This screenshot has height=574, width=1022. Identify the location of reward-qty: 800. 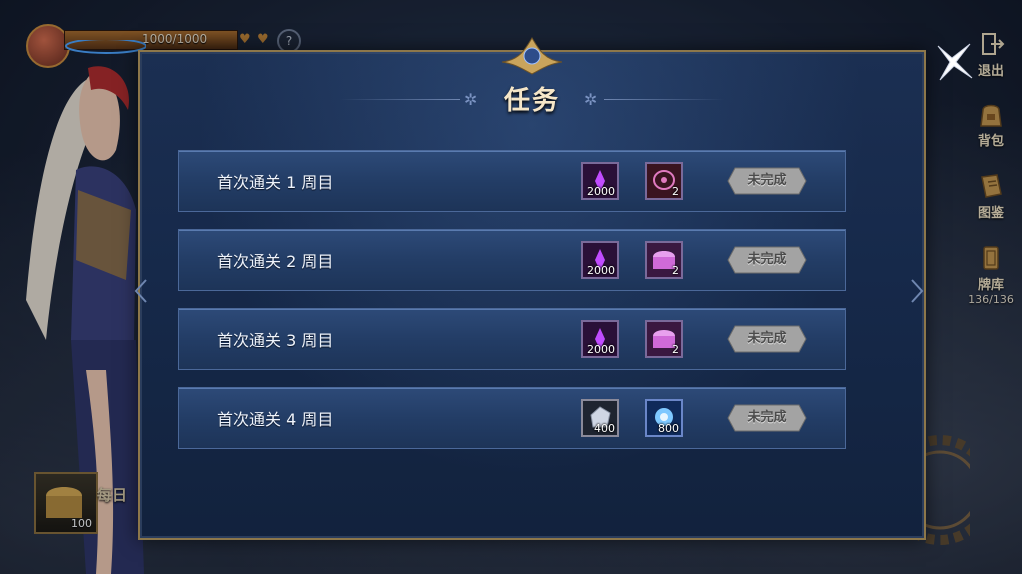
(668, 428).